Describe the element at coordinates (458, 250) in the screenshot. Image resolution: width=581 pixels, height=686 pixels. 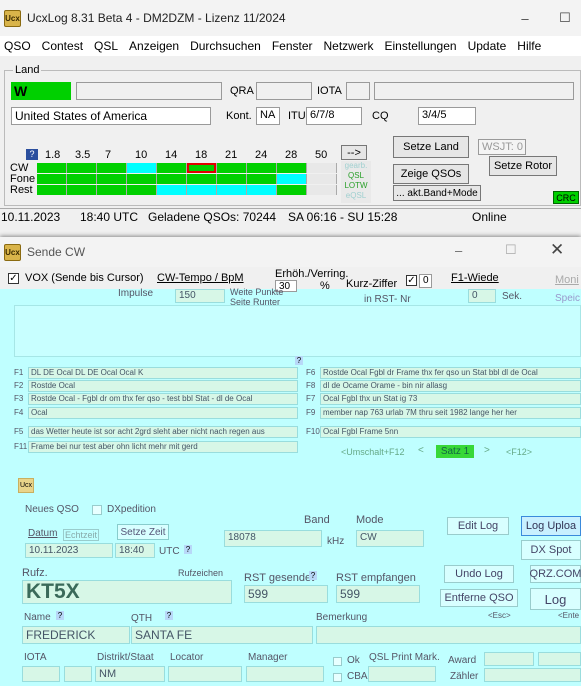
I see `cw-minimize-icon: –` at that location.